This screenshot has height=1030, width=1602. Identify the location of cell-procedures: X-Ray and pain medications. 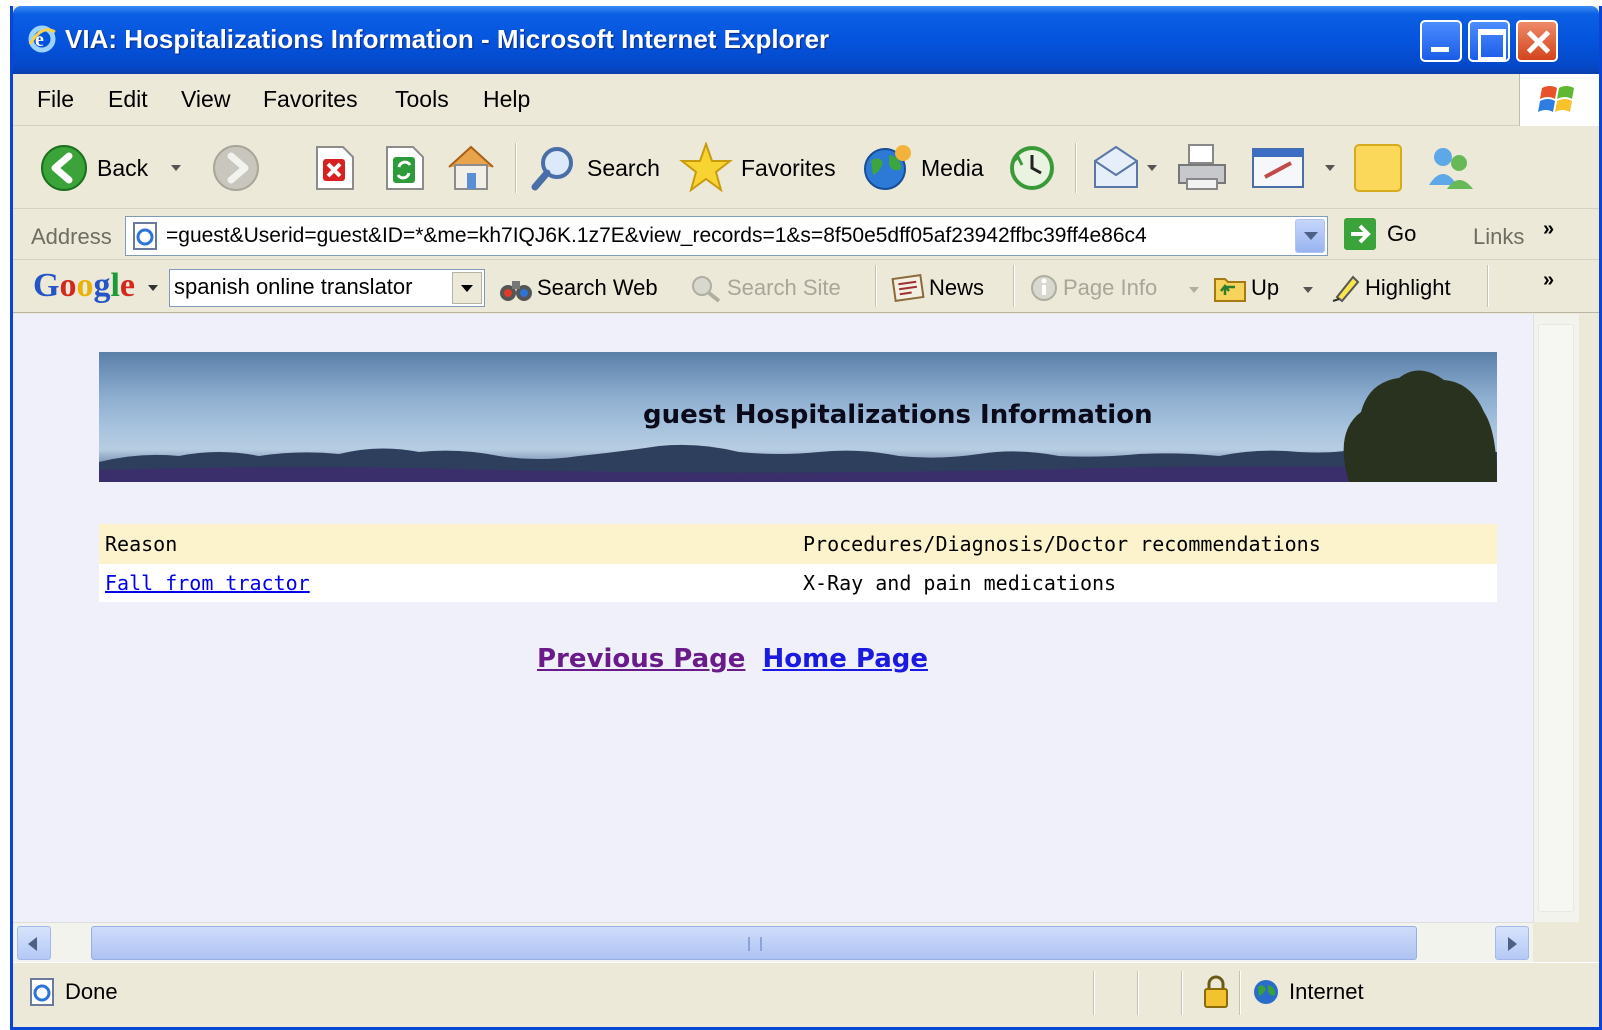
(1147, 583).